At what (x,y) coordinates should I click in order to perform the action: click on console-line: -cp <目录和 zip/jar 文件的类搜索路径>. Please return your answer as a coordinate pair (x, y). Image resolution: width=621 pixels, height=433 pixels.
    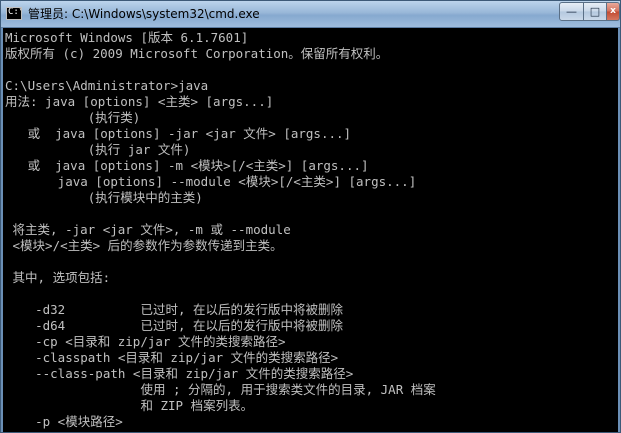
    Looking at the image, I should click on (145, 341).